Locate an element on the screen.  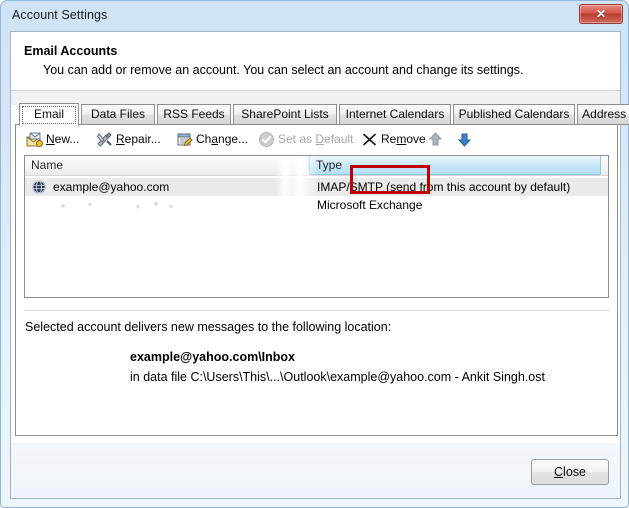
close-button-label: Close is located at coordinates (570, 472).